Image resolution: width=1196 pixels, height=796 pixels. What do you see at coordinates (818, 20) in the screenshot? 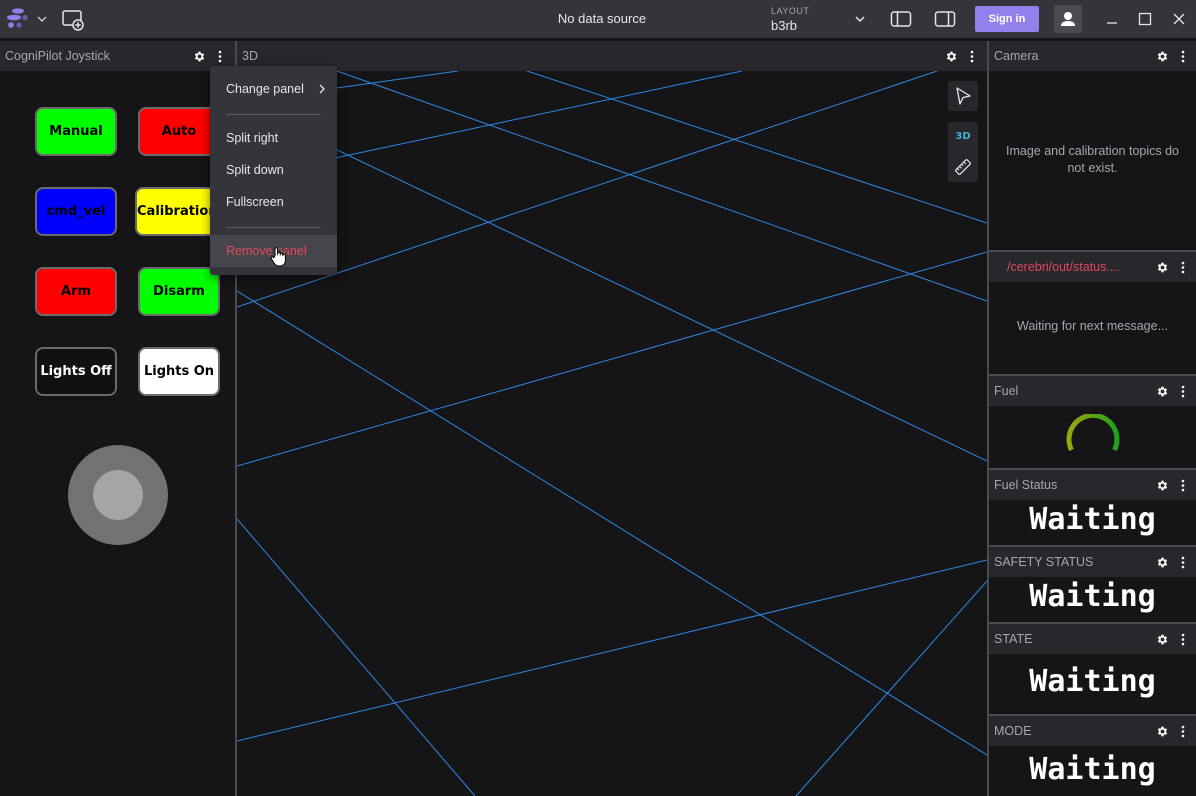
I see `layout-selector: LAYOUT b3rb` at bounding box center [818, 20].